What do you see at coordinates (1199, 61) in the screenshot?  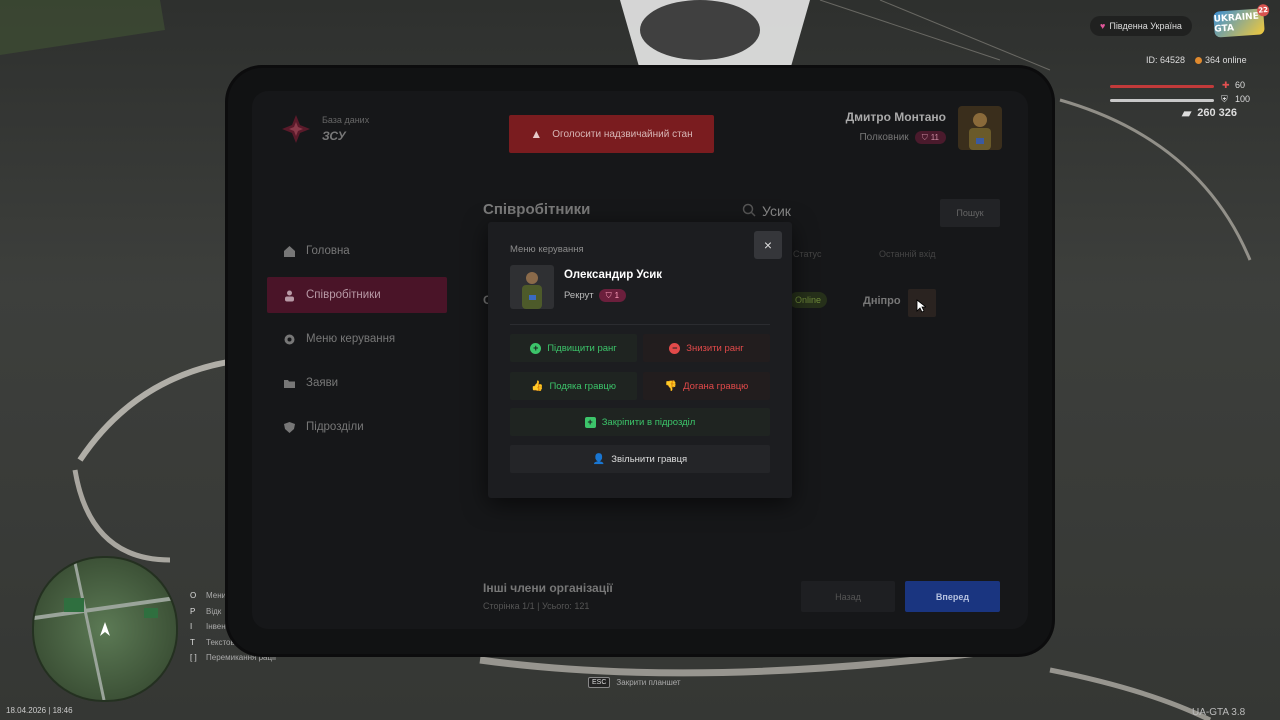 I see `online-dot-icon` at bounding box center [1199, 61].